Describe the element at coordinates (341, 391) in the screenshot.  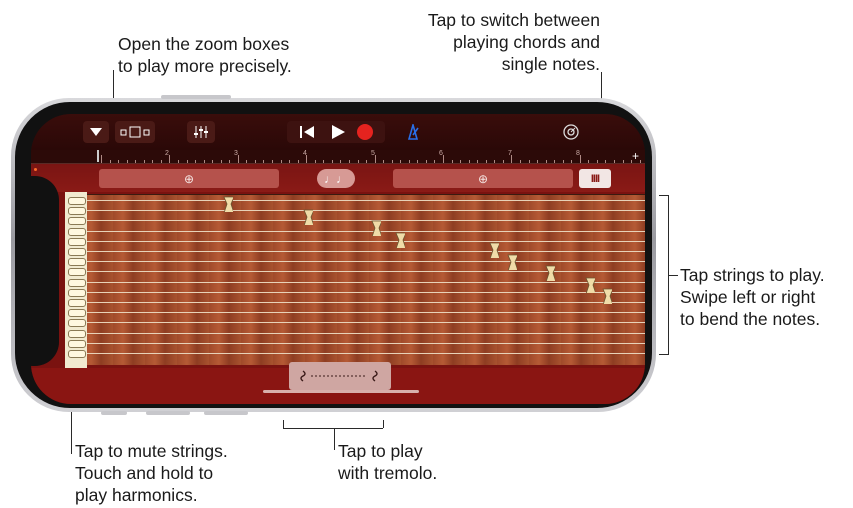
I see `home-indicator` at that location.